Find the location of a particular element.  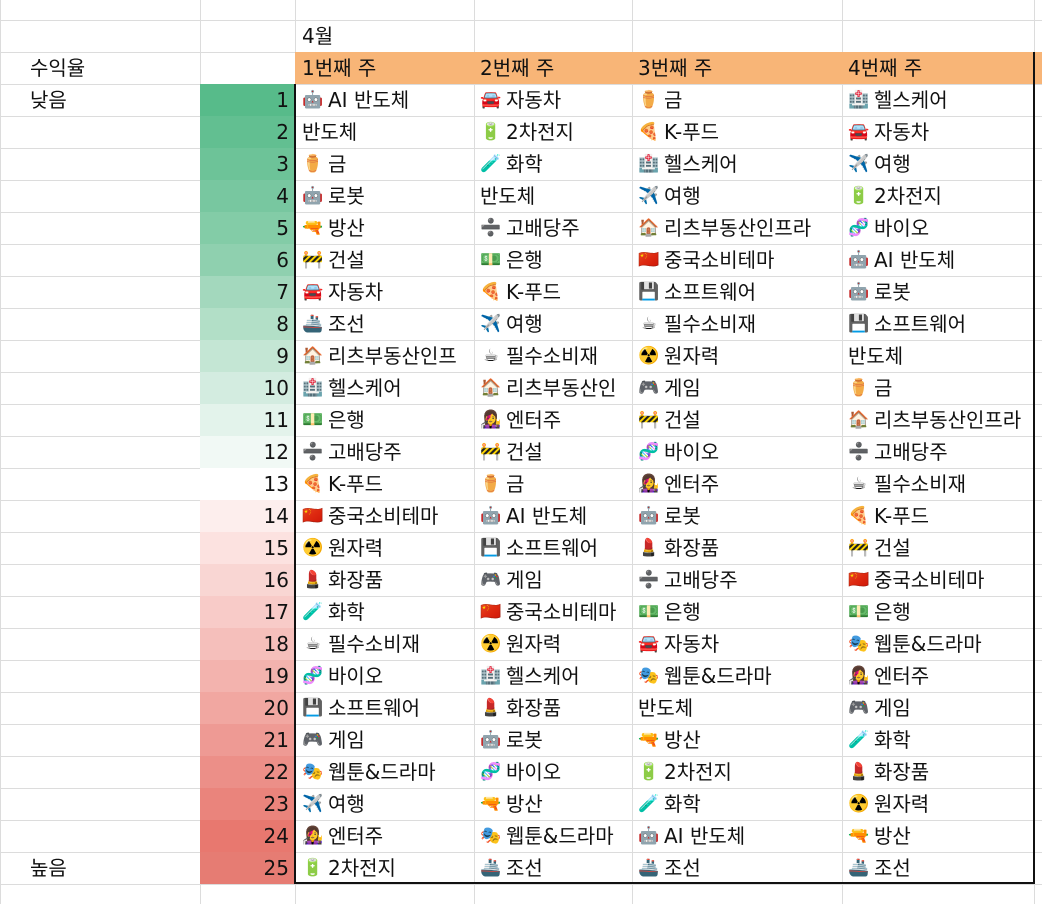

rank-cell: 16 is located at coordinates (247, 580).